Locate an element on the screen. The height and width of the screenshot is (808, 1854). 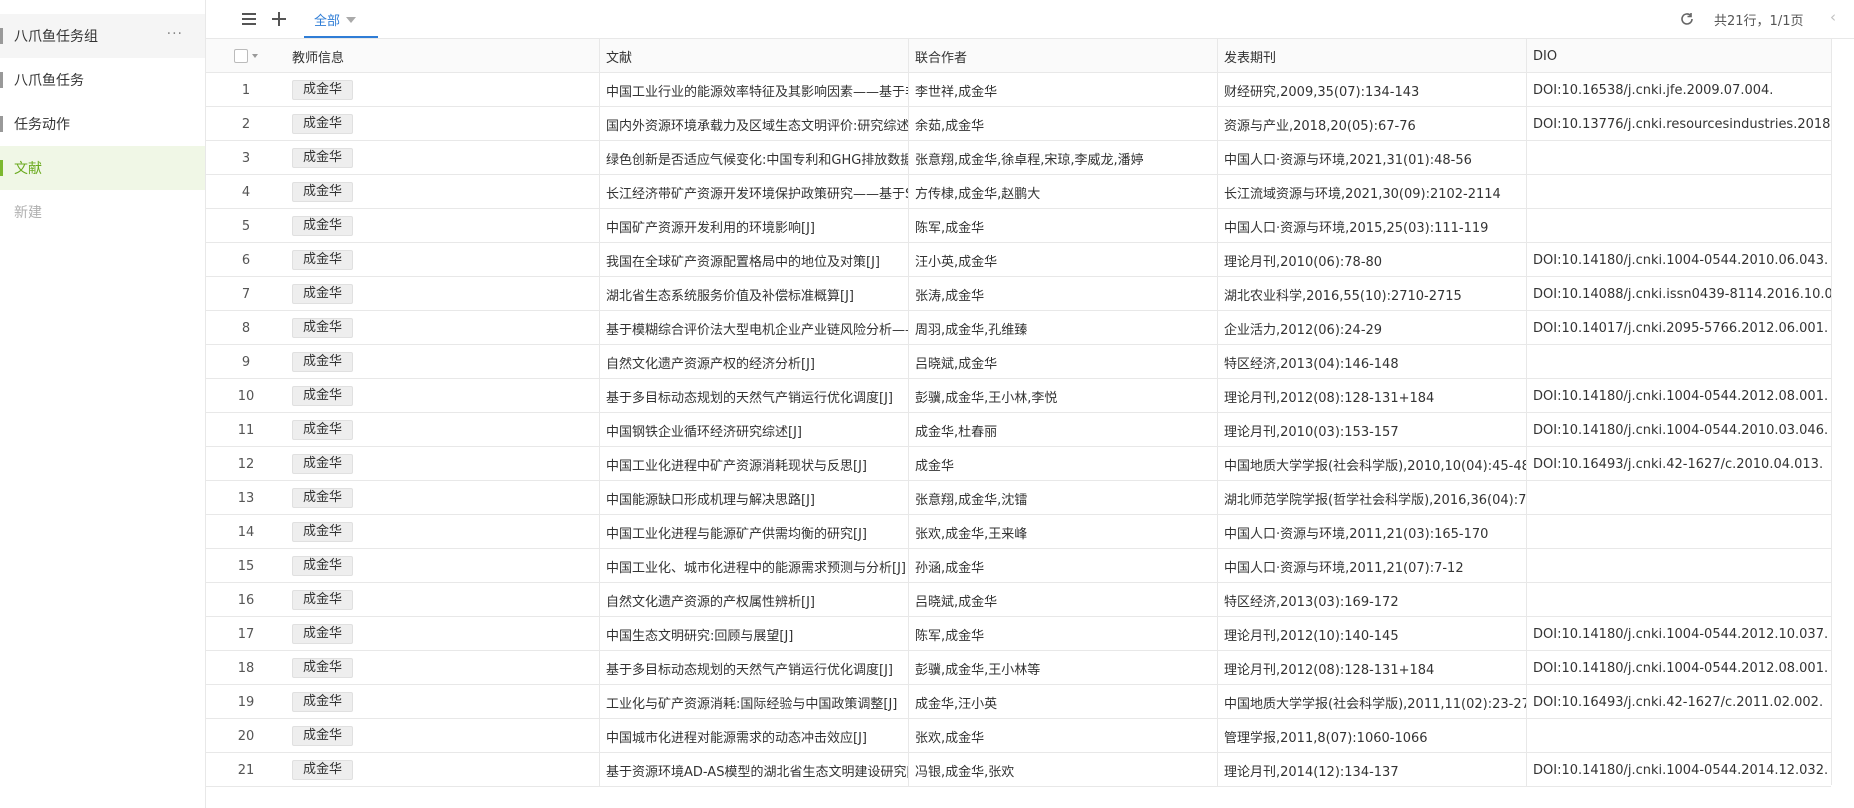
journal-cell: 理论月刊,2010(06):78-80 is located at coordinates (1372, 260).